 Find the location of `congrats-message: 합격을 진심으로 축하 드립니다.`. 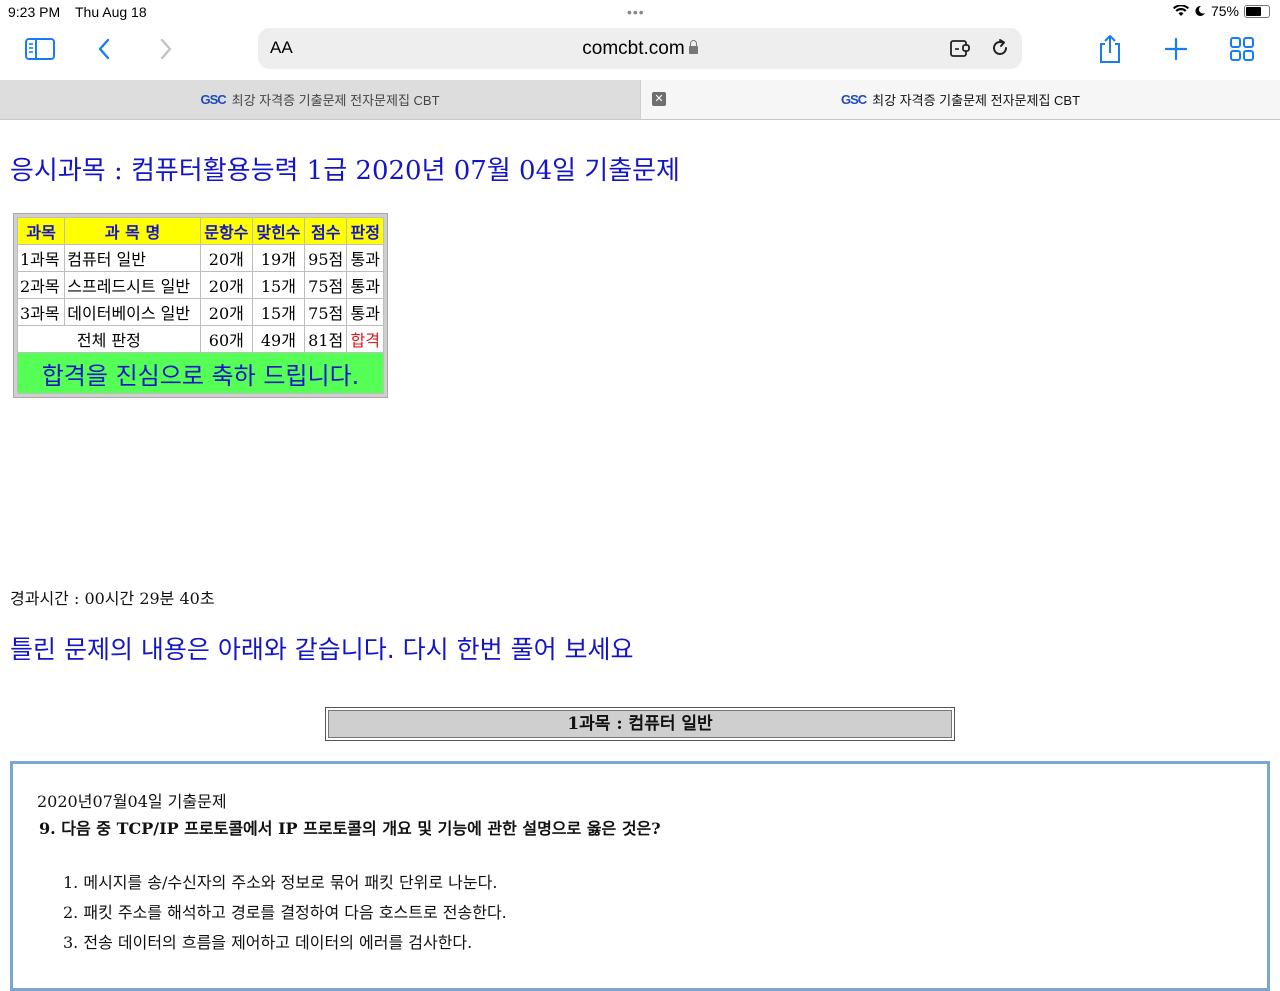

congrats-message: 합격을 진심으로 축하 드립니다. is located at coordinates (200, 373).